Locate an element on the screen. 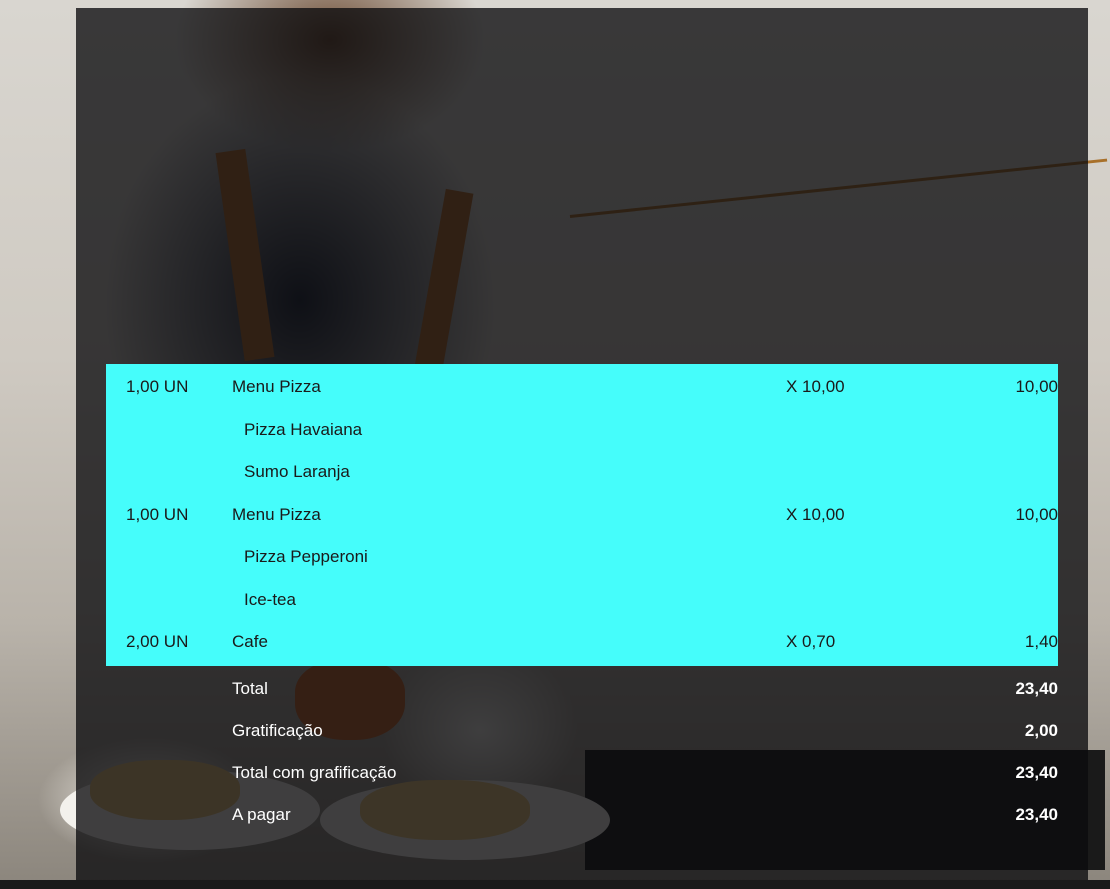  summary-label: Total is located at coordinates (250, 688).